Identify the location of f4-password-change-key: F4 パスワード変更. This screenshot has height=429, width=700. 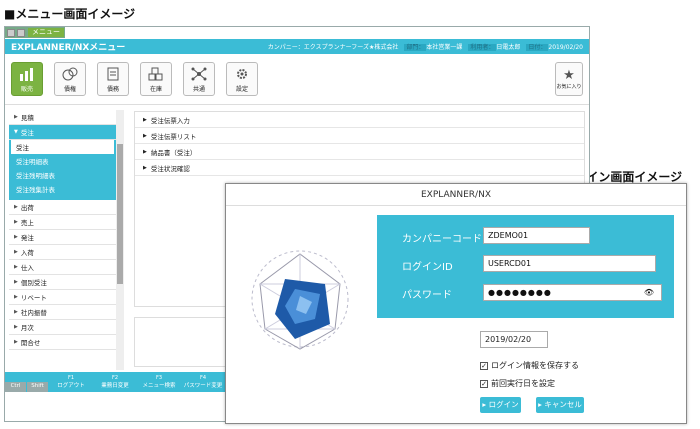
(203, 383).